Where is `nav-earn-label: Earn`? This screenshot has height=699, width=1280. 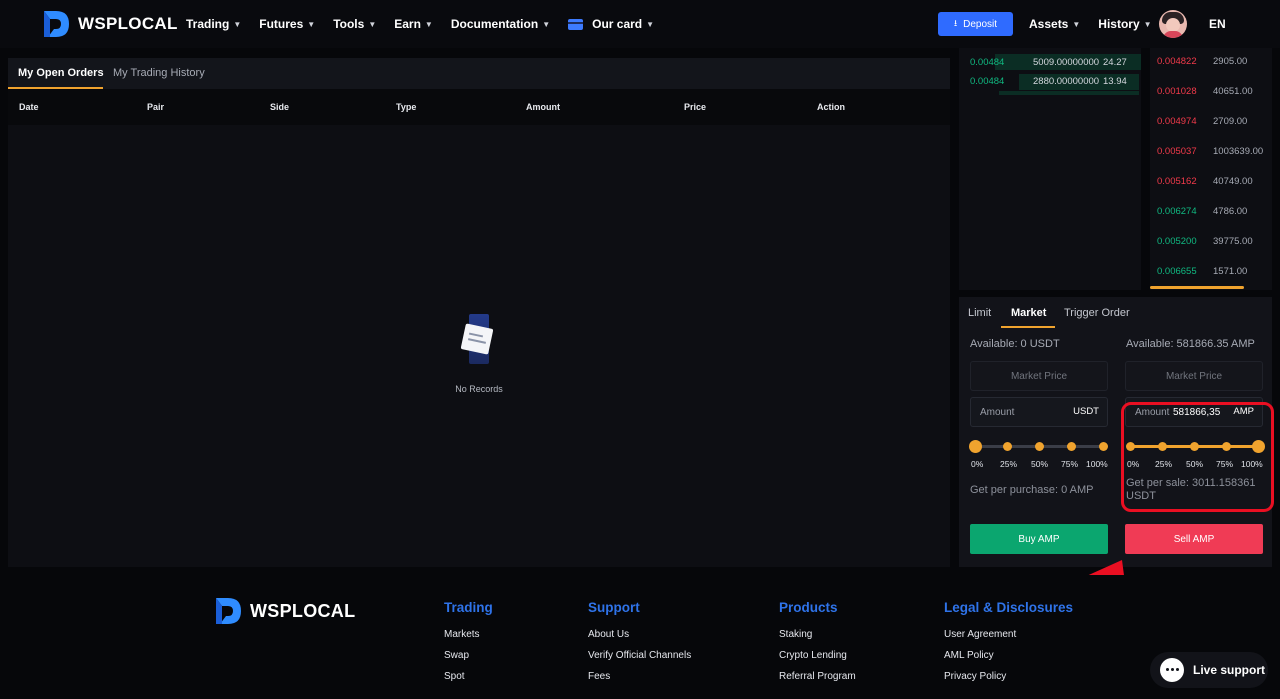 nav-earn-label: Earn is located at coordinates (407, 24).